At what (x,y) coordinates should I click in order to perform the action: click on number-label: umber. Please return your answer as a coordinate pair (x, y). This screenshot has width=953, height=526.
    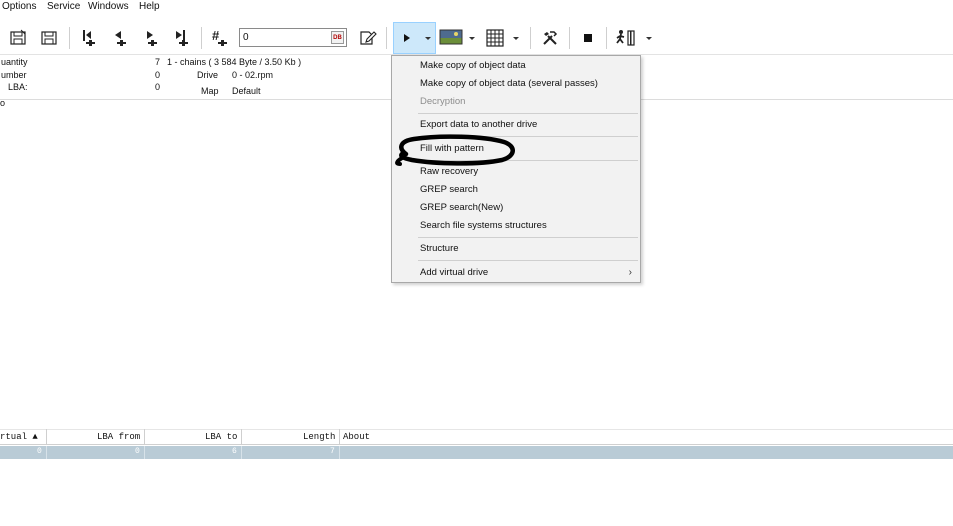
    Looking at the image, I should click on (14, 75).